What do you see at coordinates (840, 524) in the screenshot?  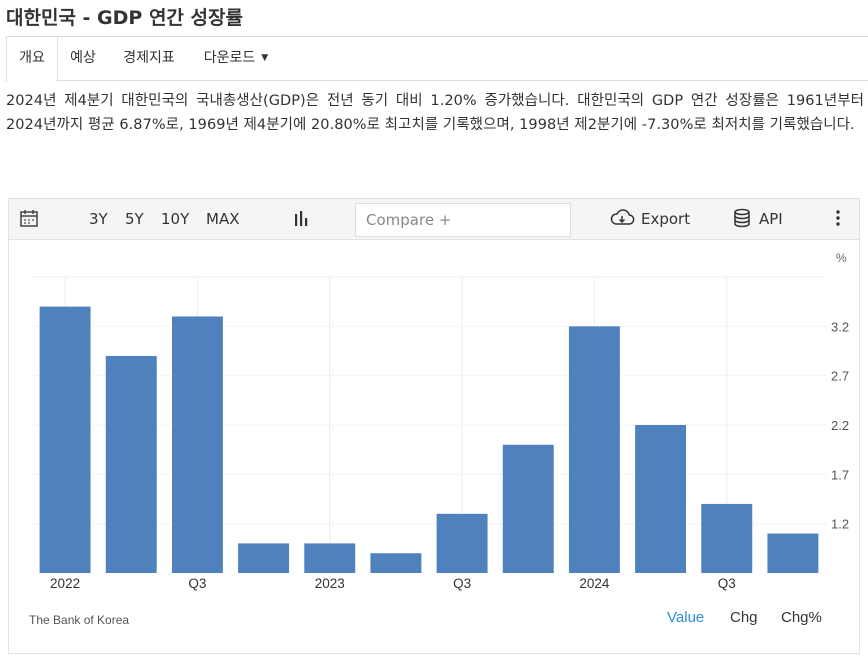 I see `y-tick-label: 1.2` at bounding box center [840, 524].